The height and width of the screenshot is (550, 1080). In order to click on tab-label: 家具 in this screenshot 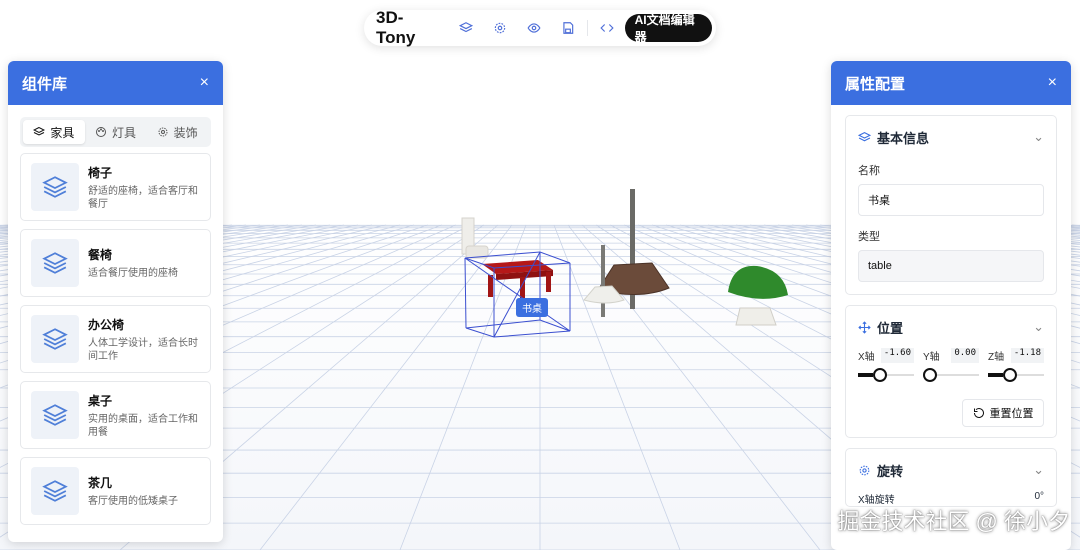, I will do `click(62, 132)`.